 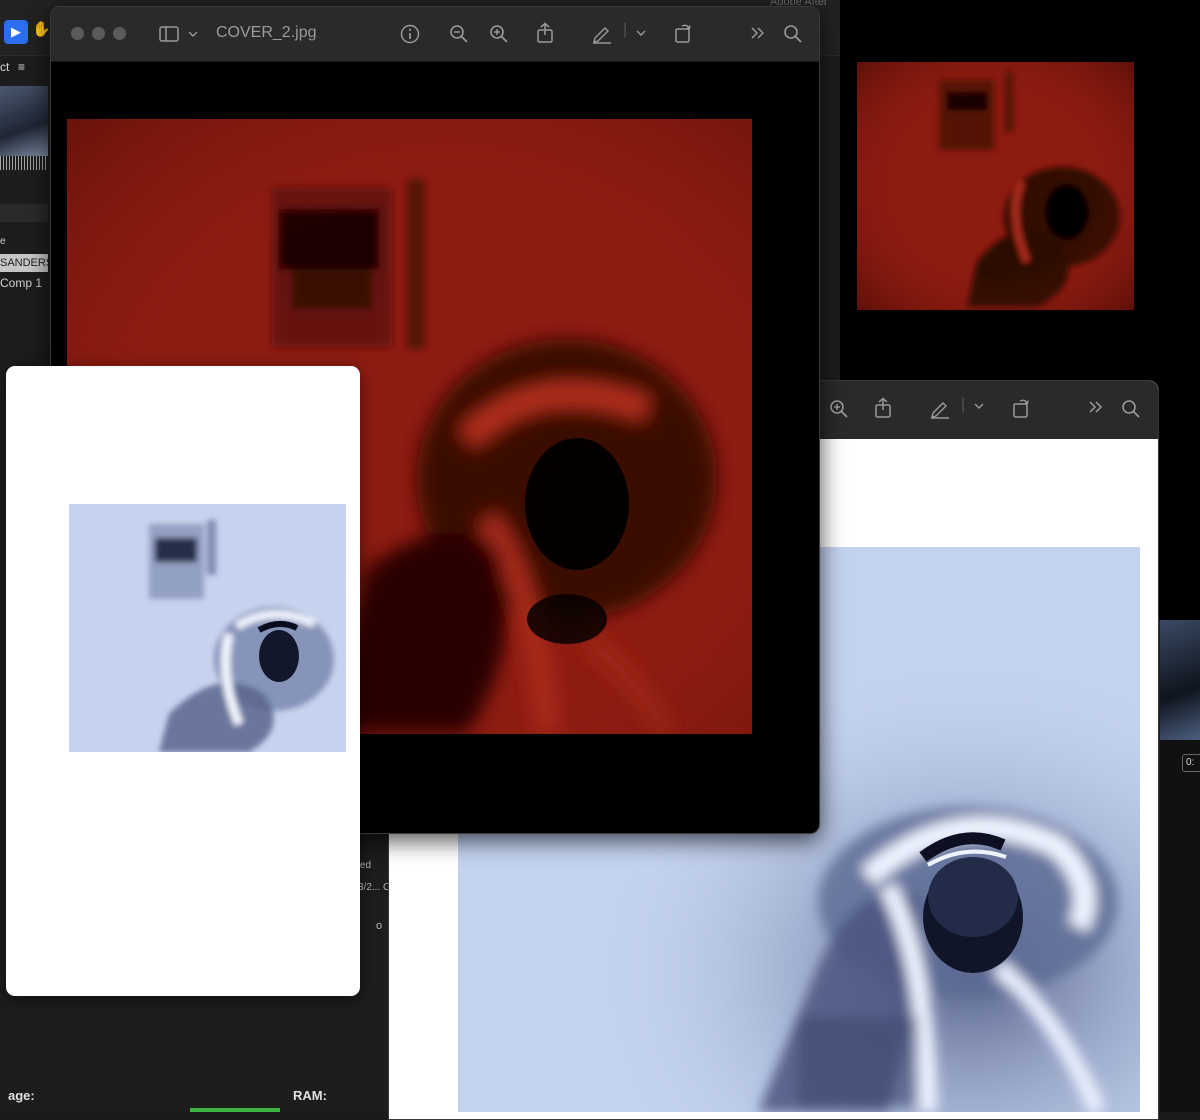 I want to click on panel-value-fragment: 3/2... C, so click(x=374, y=887).